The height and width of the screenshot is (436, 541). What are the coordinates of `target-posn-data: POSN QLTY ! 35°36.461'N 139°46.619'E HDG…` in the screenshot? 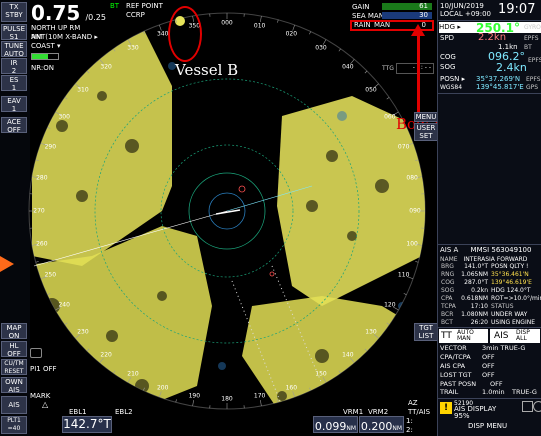 It's located at (516, 294).